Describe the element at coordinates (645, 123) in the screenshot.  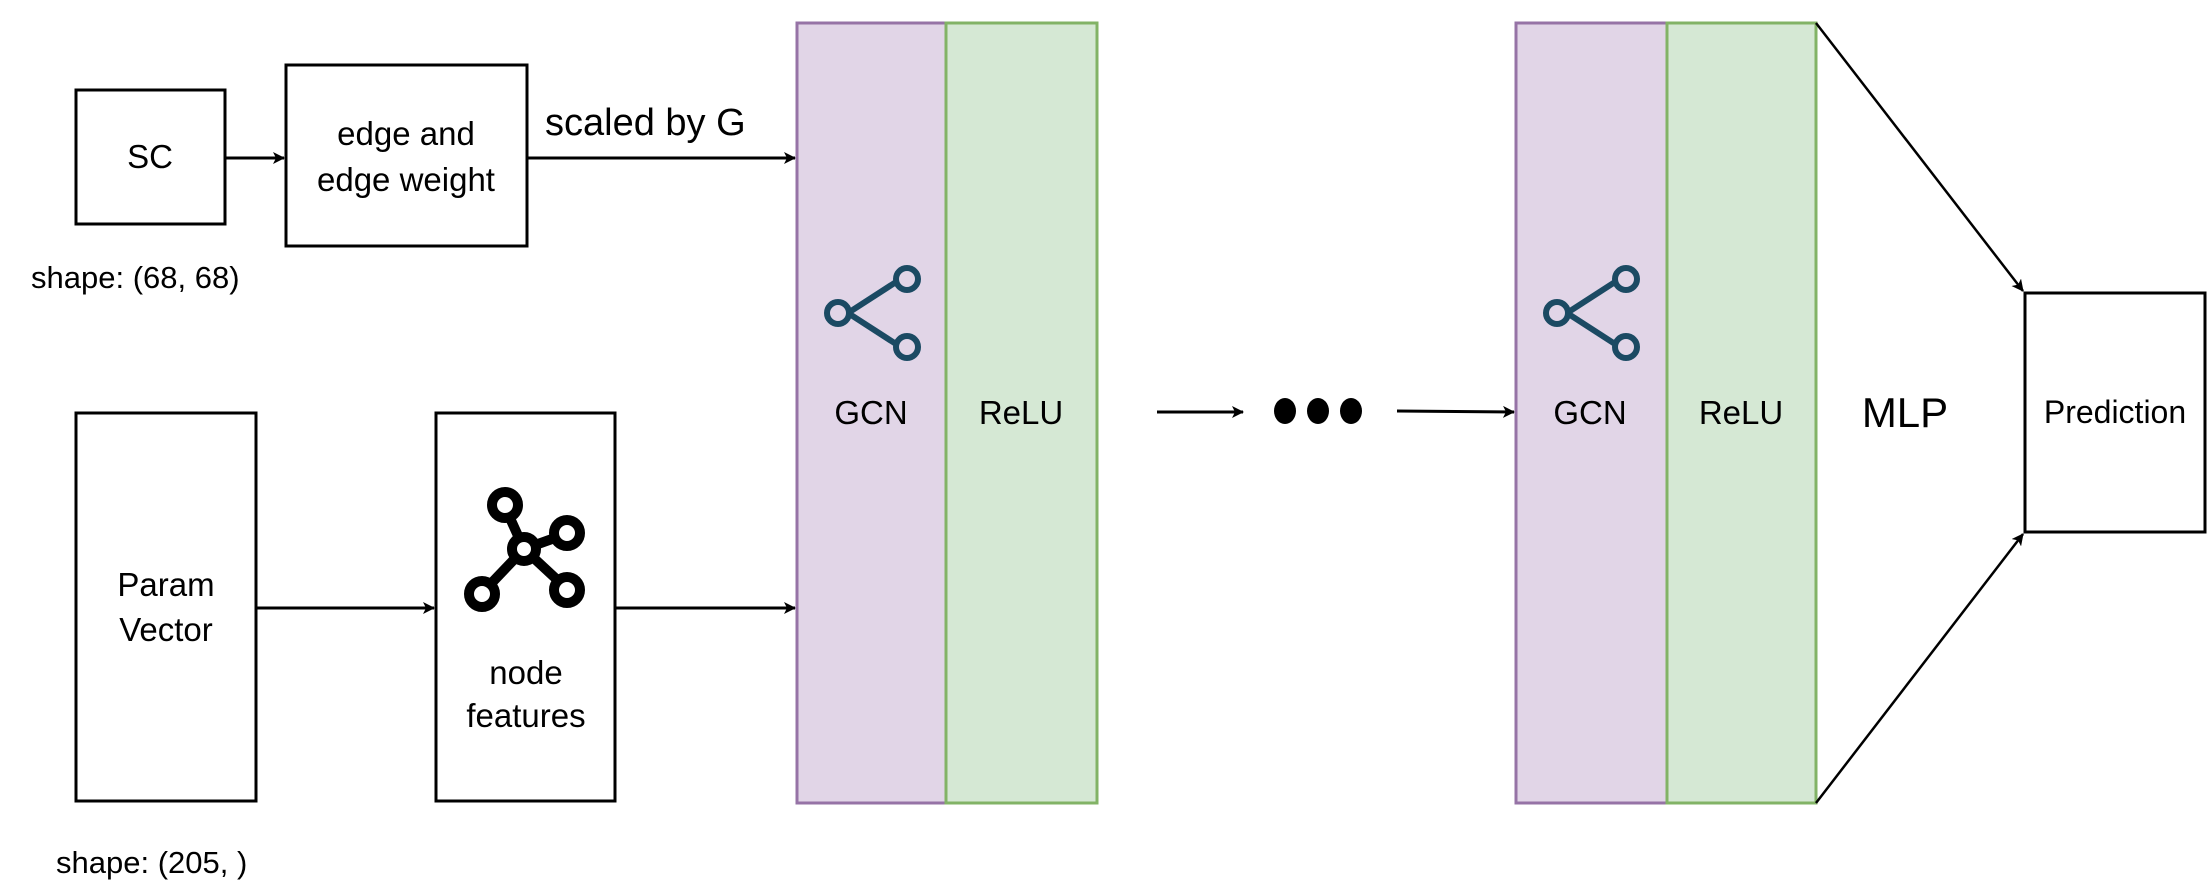
I see `scaled-by-g-label: scaled by G` at that location.